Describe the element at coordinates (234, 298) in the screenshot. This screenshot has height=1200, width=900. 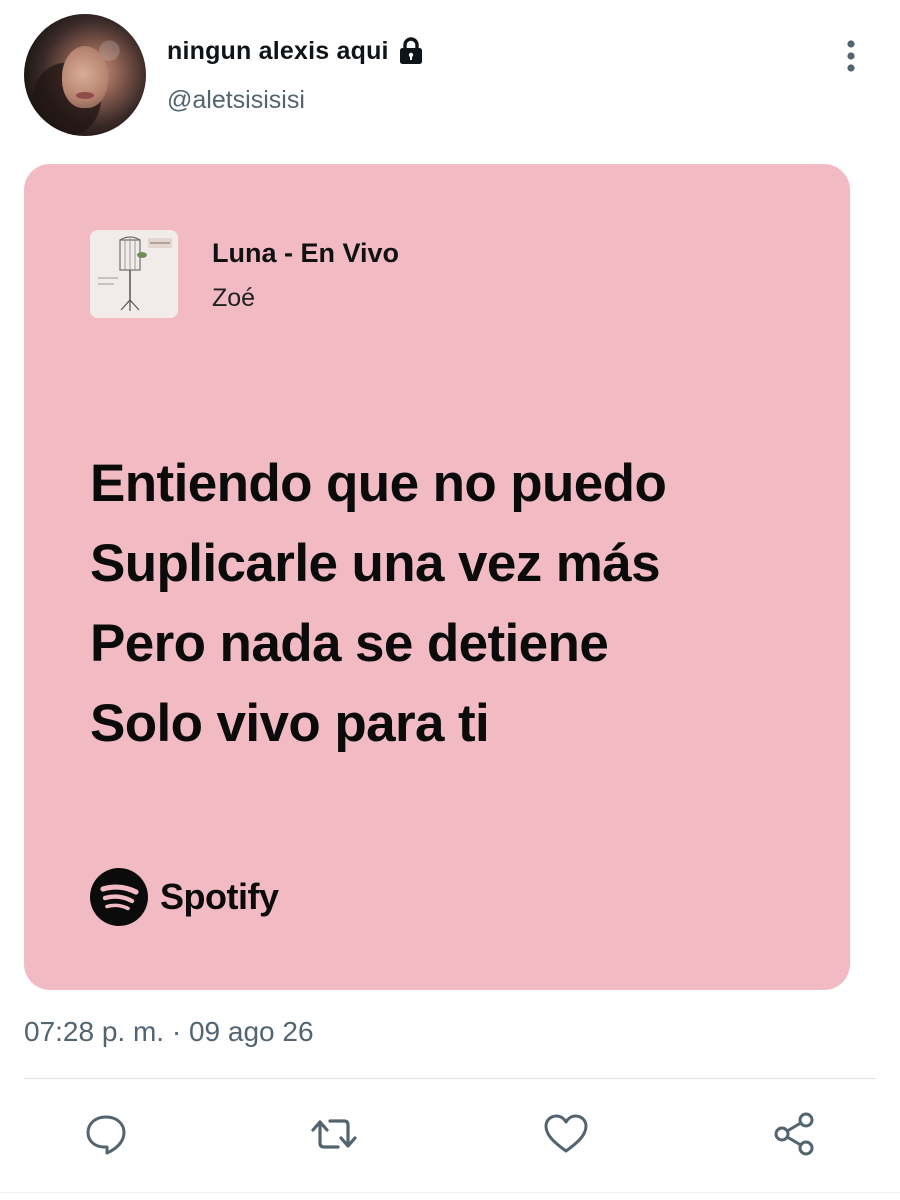
I see `song-artist: Zoé` at that location.